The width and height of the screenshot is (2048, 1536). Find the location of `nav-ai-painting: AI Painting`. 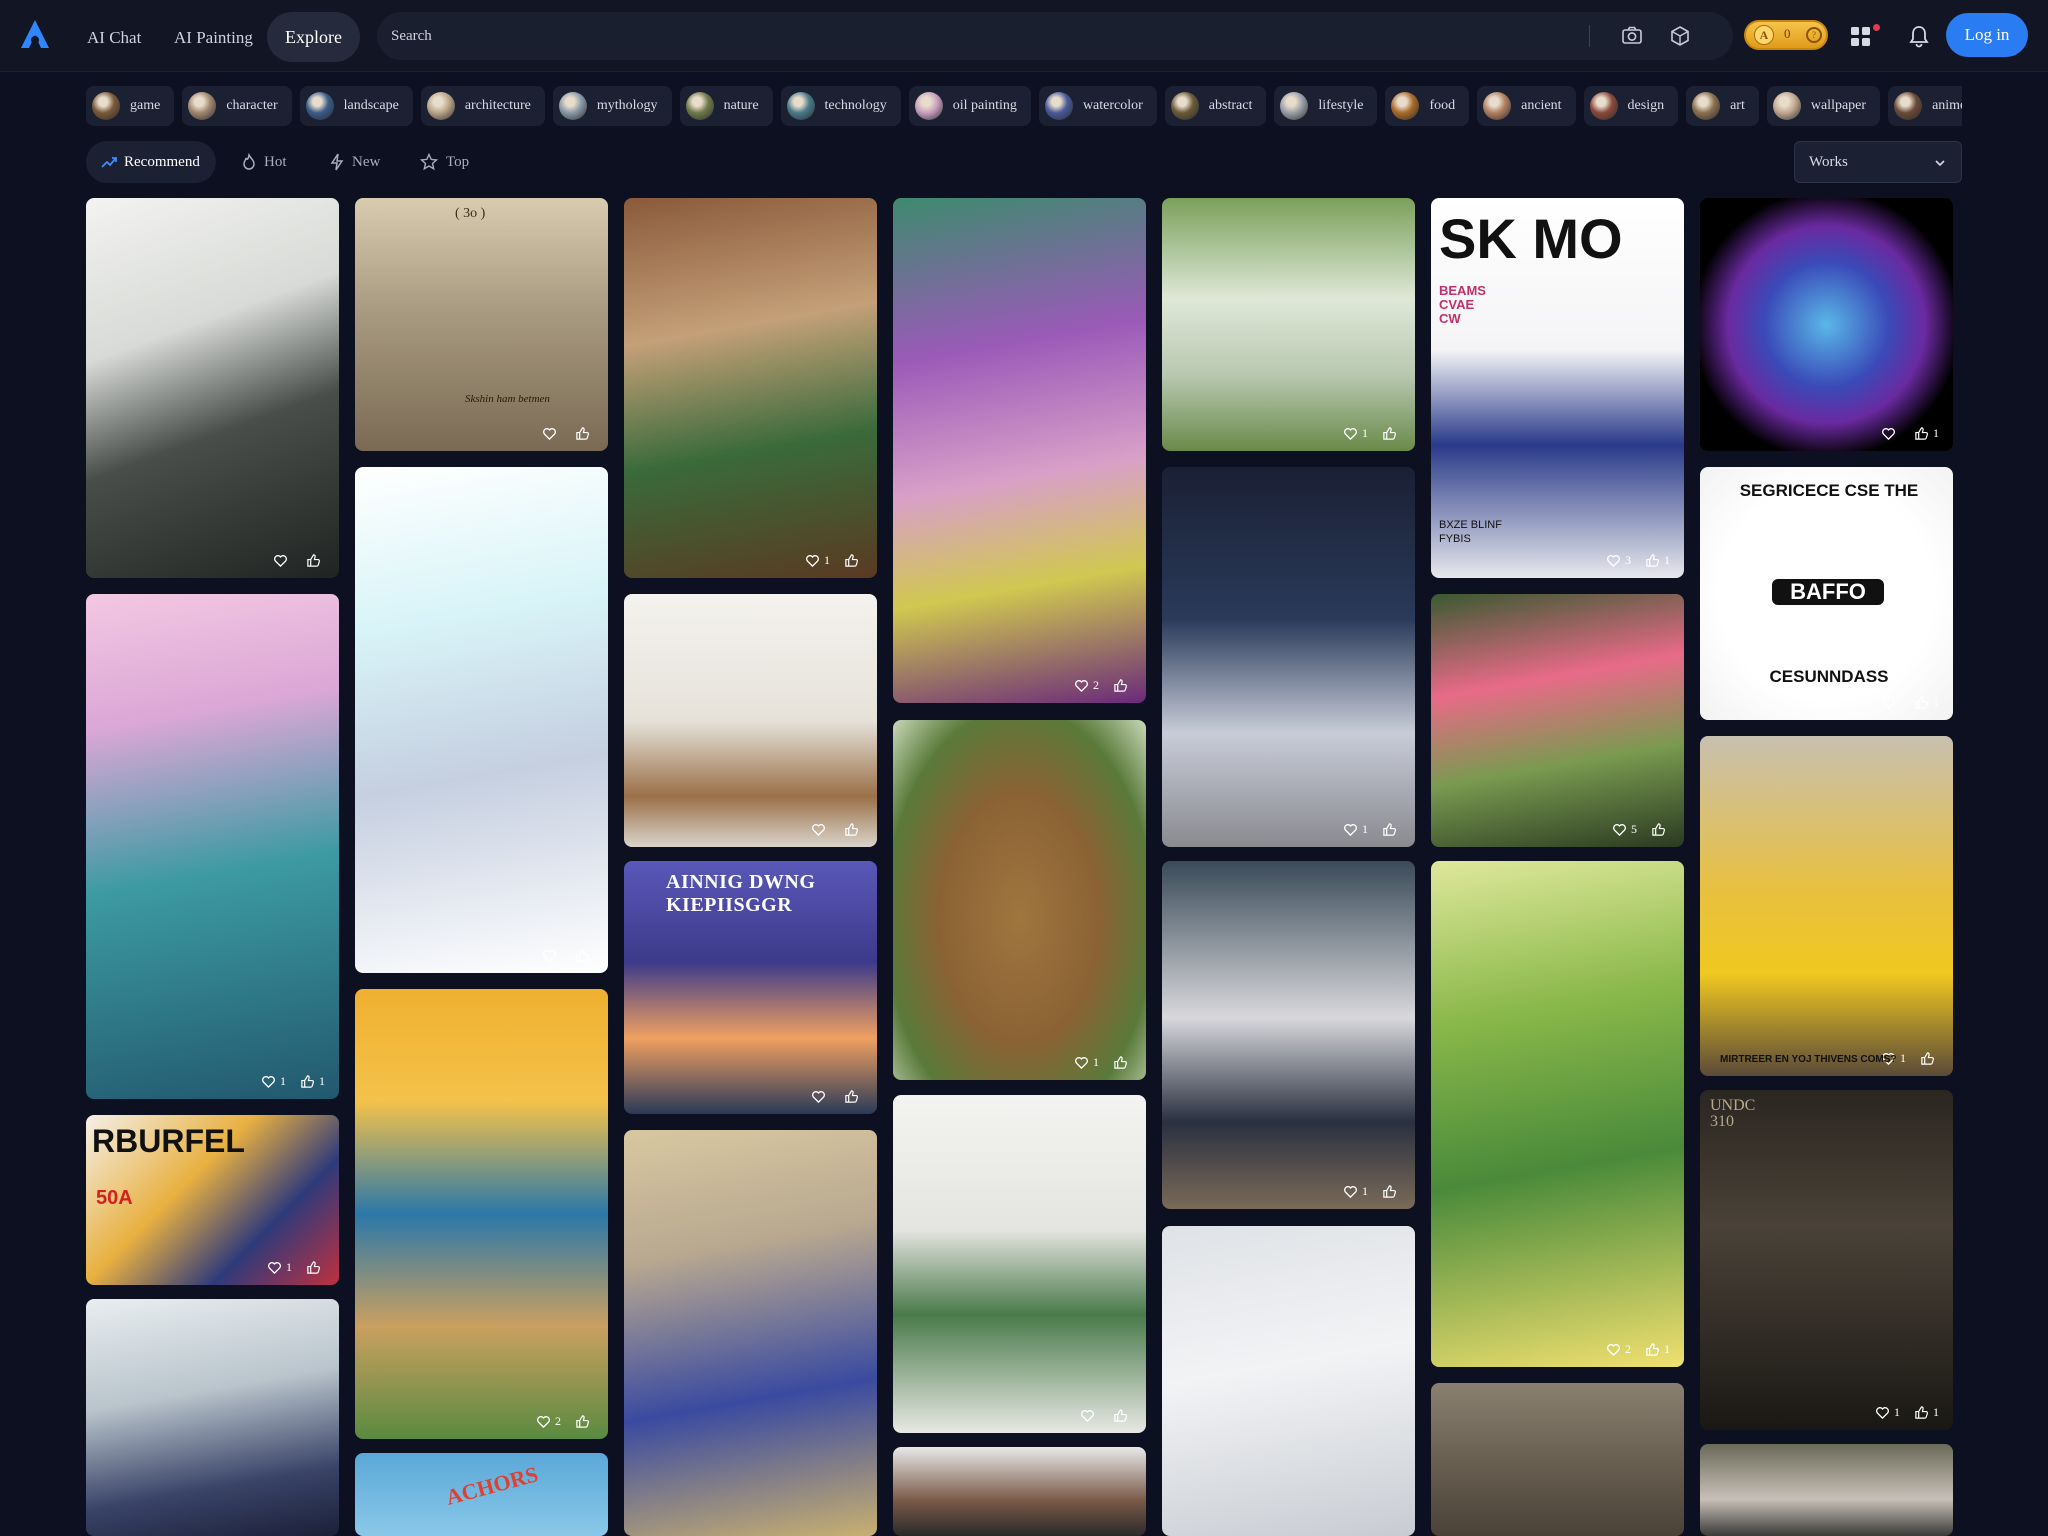

nav-ai-painting: AI Painting is located at coordinates (213, 38).